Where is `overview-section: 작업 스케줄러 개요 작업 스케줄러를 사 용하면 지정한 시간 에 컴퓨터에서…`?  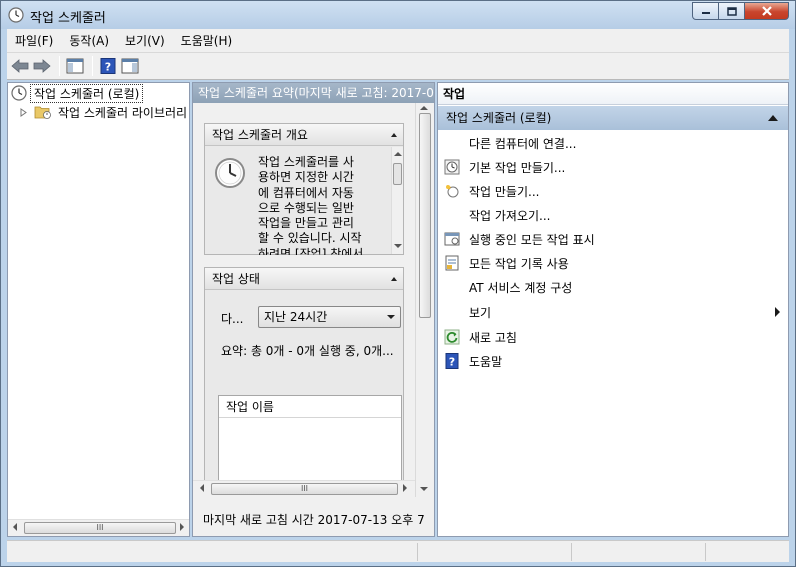
overview-section: 작업 스케줄러 개요 작업 스케줄러를 사 용하면 지정한 시간 에 컴퓨터에서… is located at coordinates (304, 189).